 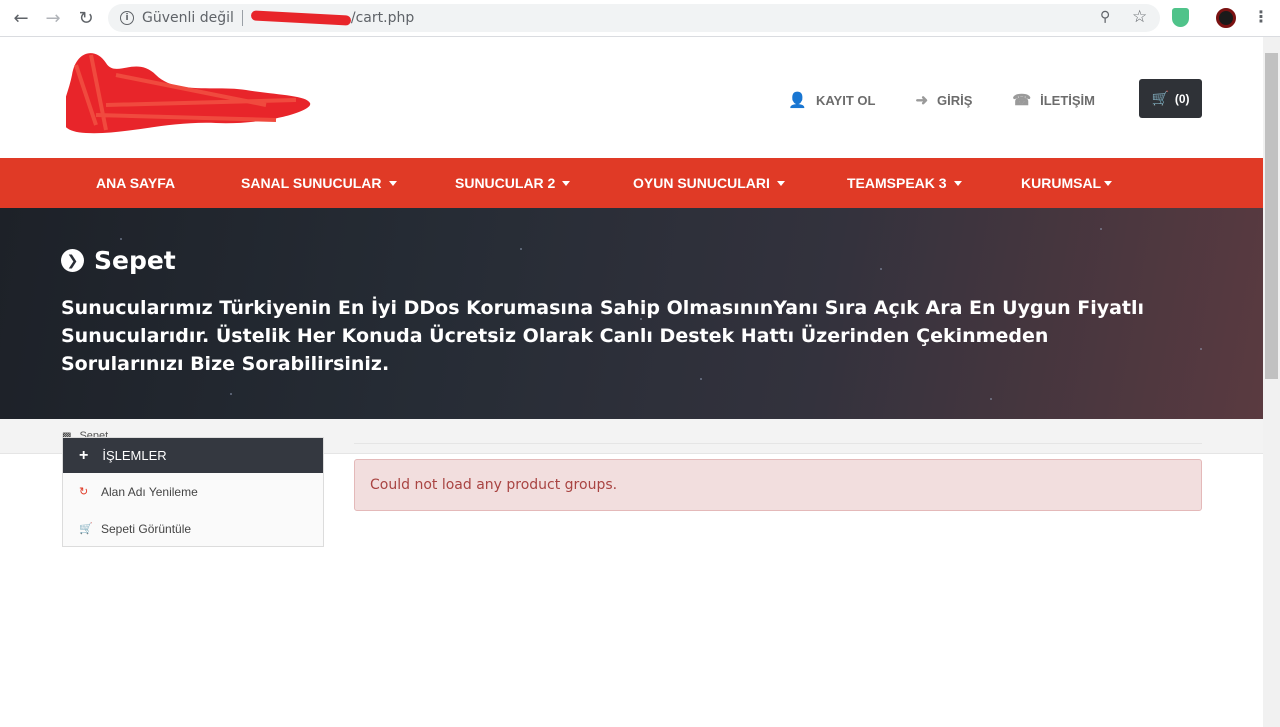 What do you see at coordinates (1182, 98) in the screenshot?
I see `cart-count: (0)` at bounding box center [1182, 98].